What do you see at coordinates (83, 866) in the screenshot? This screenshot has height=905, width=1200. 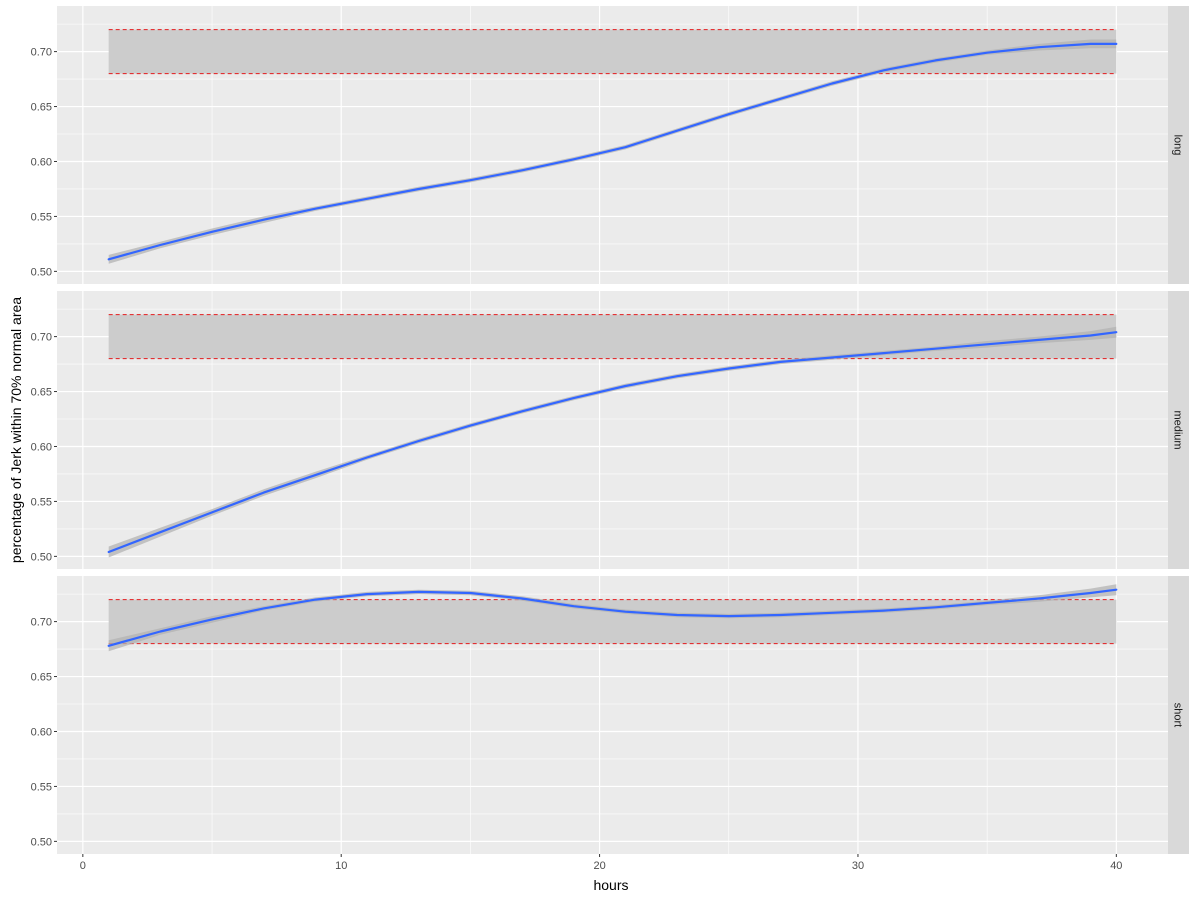 I see `x-tick-label: 0` at bounding box center [83, 866].